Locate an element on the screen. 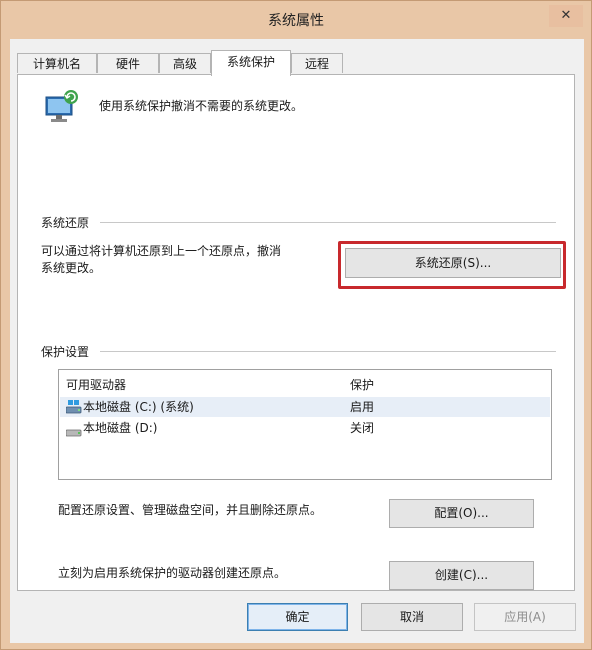 This screenshot has width=592, height=650. restore-section-divider is located at coordinates (328, 222).